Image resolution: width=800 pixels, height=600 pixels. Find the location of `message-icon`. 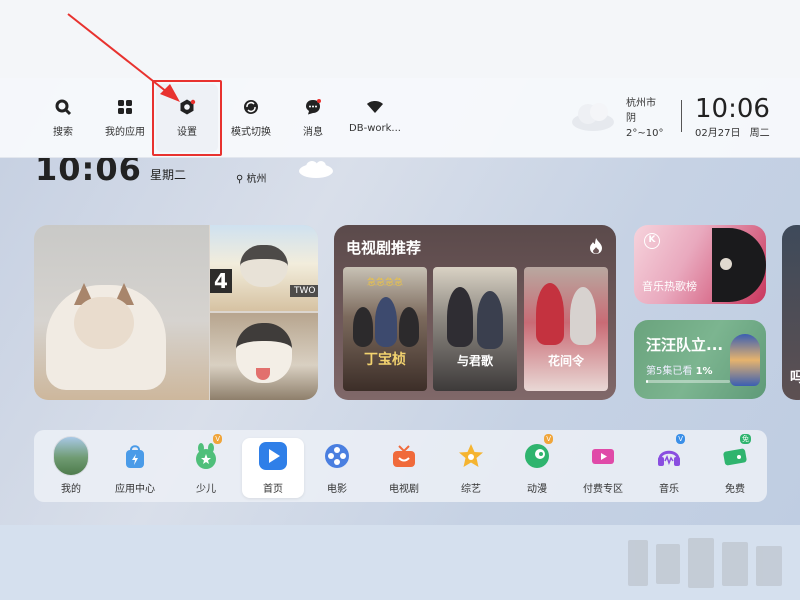

message-icon is located at coordinates (313, 107).